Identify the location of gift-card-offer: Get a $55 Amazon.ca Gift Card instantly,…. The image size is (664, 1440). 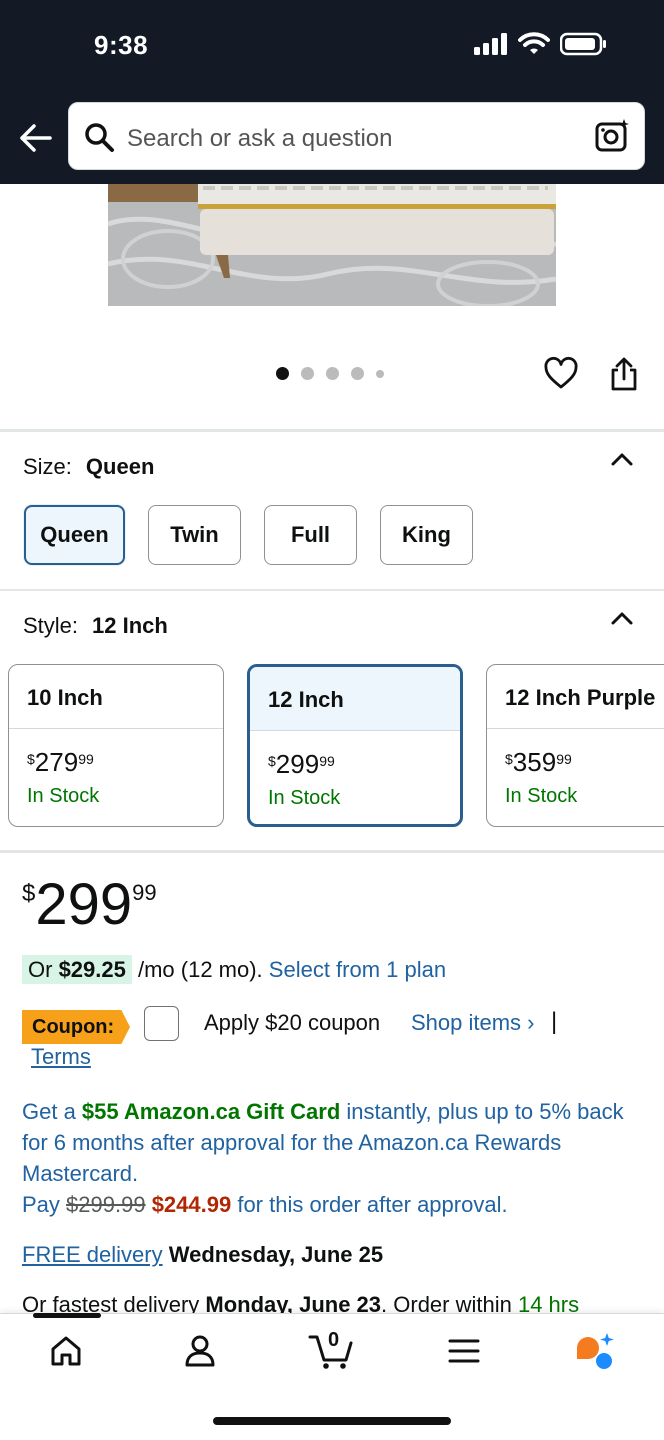
(327, 1158).